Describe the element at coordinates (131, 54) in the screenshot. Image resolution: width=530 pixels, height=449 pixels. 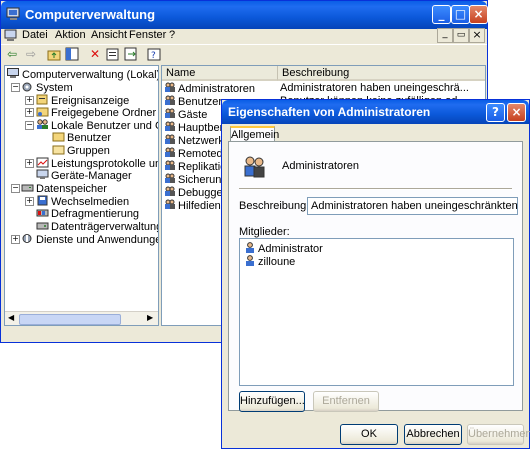
I see `export-list-icon` at that location.